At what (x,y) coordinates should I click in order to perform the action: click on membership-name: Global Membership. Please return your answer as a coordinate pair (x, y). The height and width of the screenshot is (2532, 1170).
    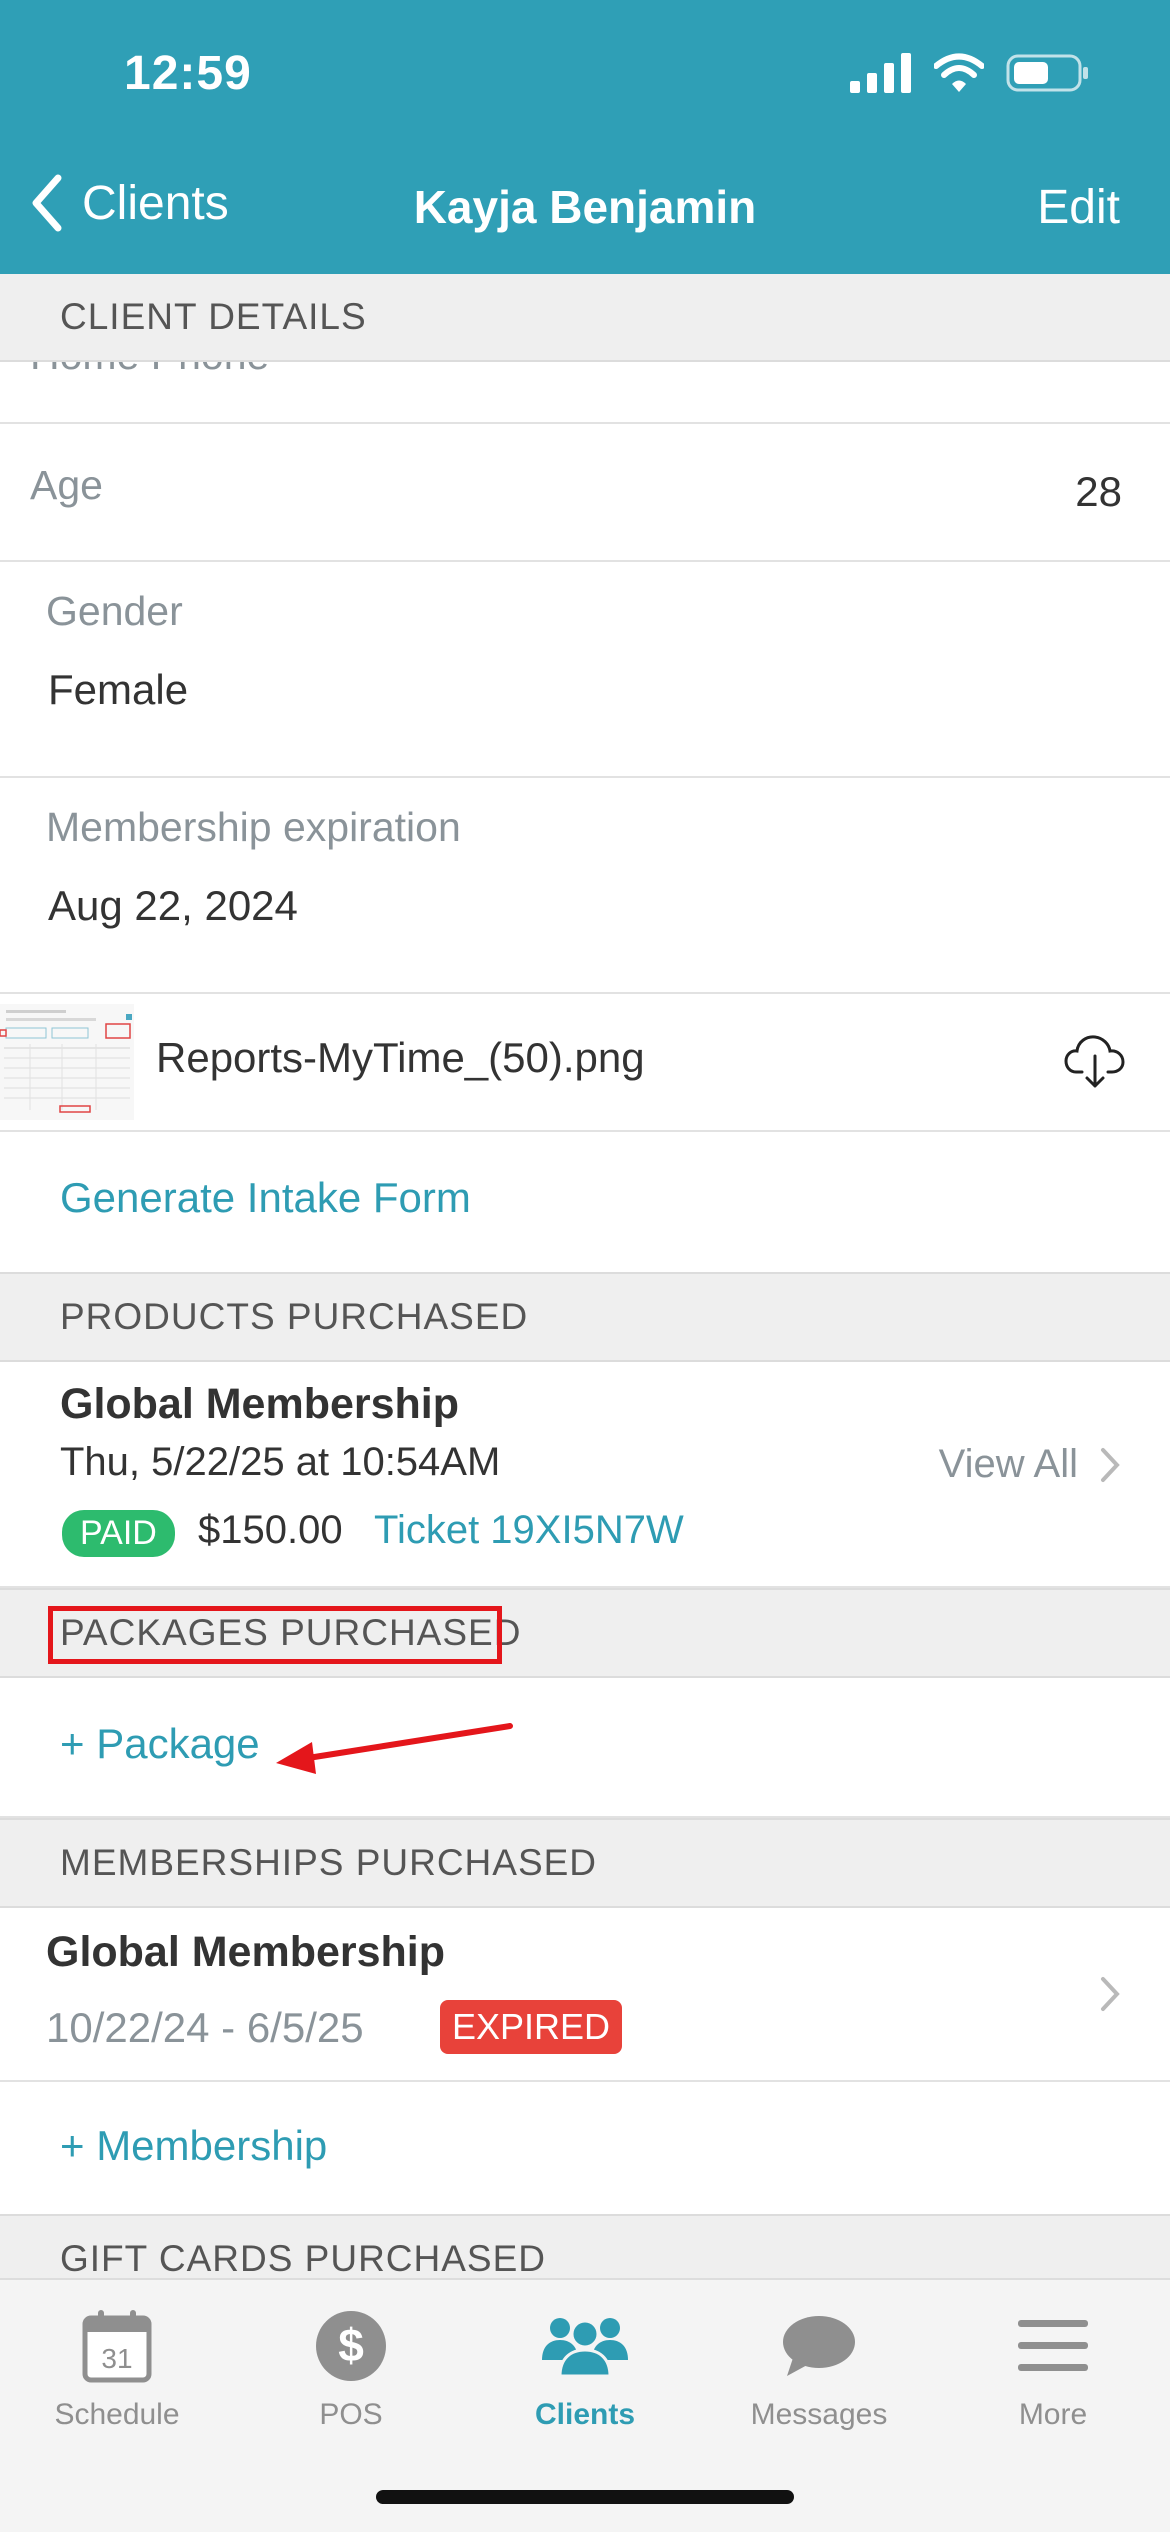
    Looking at the image, I should click on (246, 1952).